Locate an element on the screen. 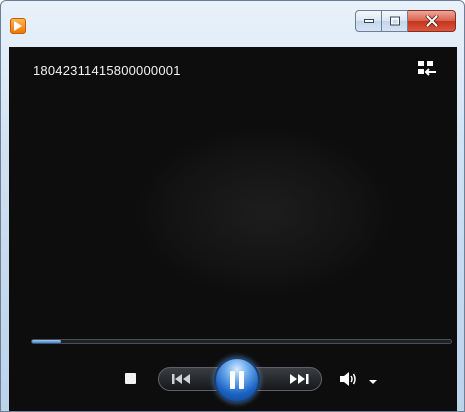  playback-controls is located at coordinates (233, 380).